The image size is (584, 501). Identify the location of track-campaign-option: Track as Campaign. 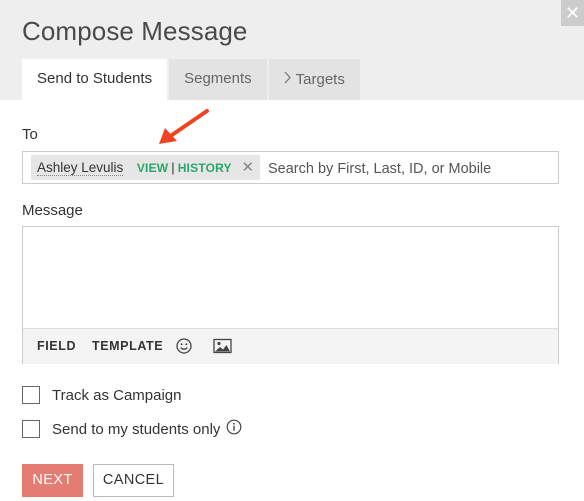
(102, 395).